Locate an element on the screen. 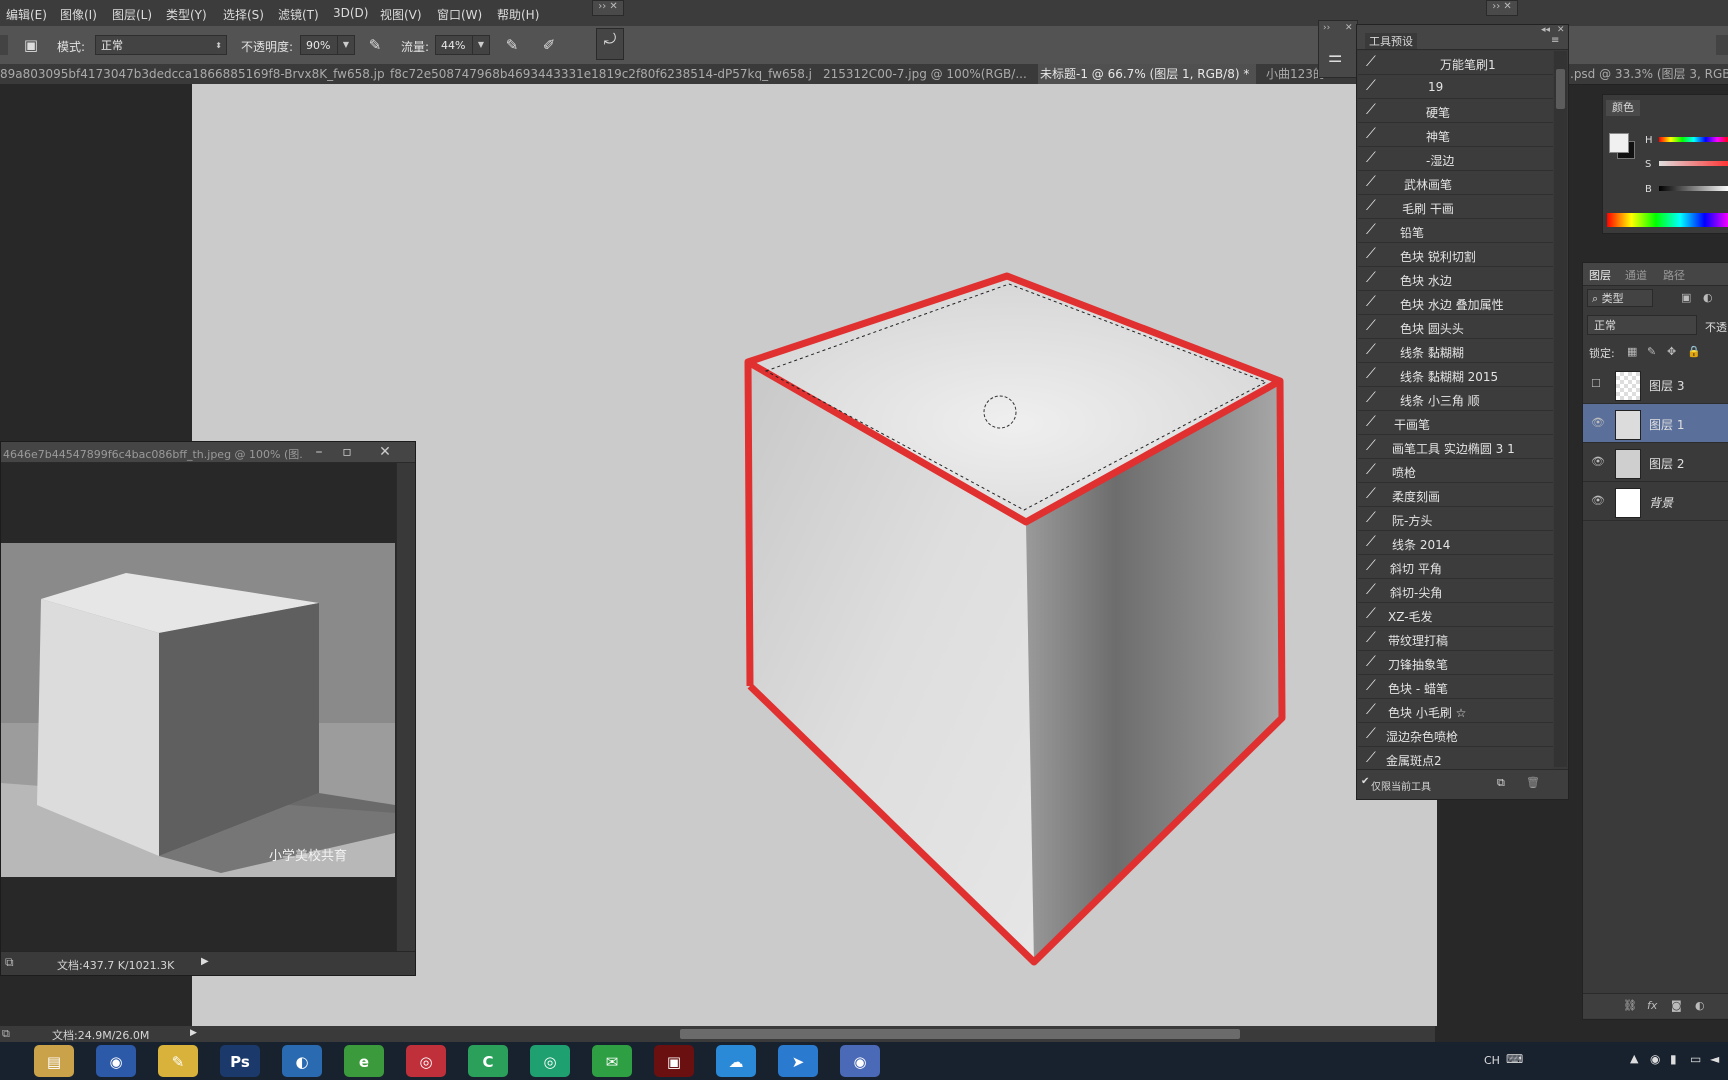  layer-row: 👁 图层 1 is located at coordinates (1655, 423).